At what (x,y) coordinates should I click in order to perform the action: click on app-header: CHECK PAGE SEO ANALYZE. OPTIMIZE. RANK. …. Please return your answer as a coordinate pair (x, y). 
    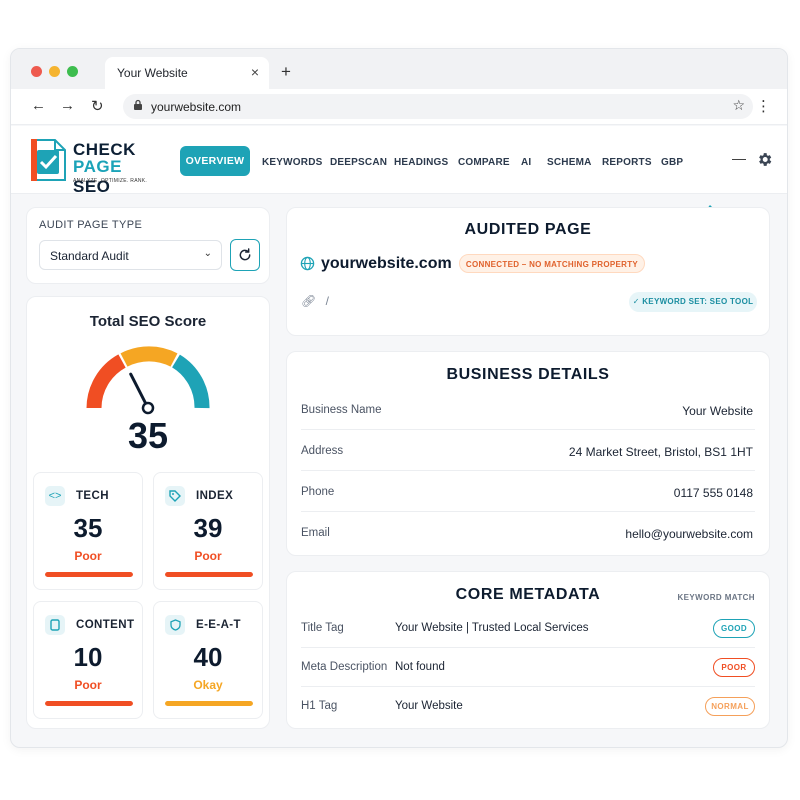
    Looking at the image, I should click on (399, 171).